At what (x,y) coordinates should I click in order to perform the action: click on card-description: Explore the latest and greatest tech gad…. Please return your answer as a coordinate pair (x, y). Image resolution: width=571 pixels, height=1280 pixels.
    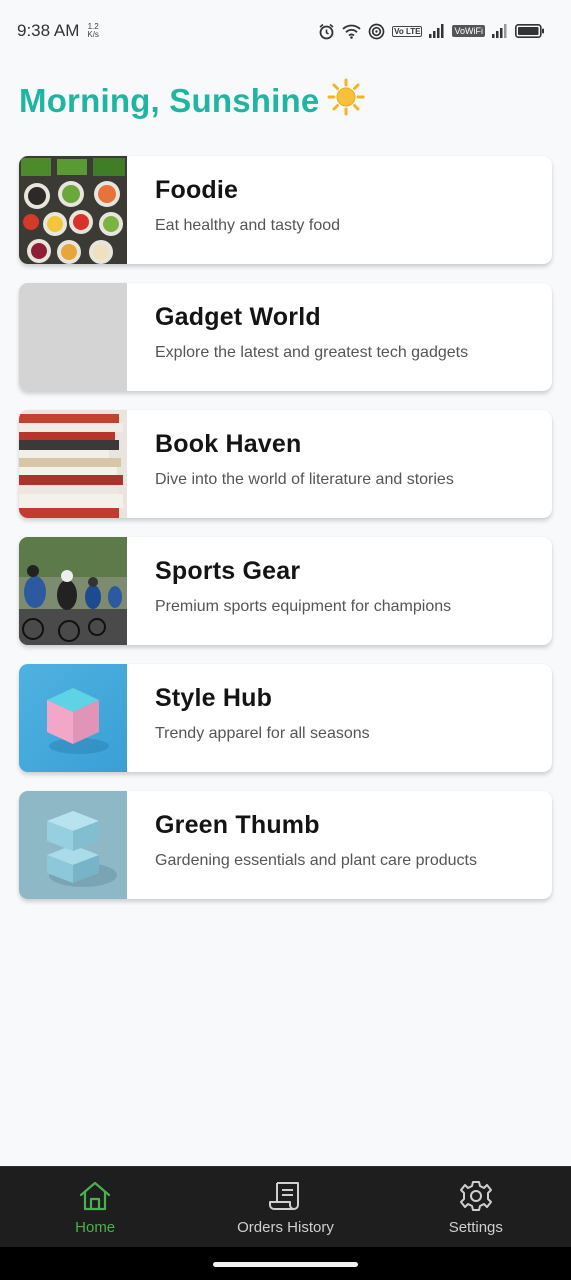
    Looking at the image, I should click on (312, 352).